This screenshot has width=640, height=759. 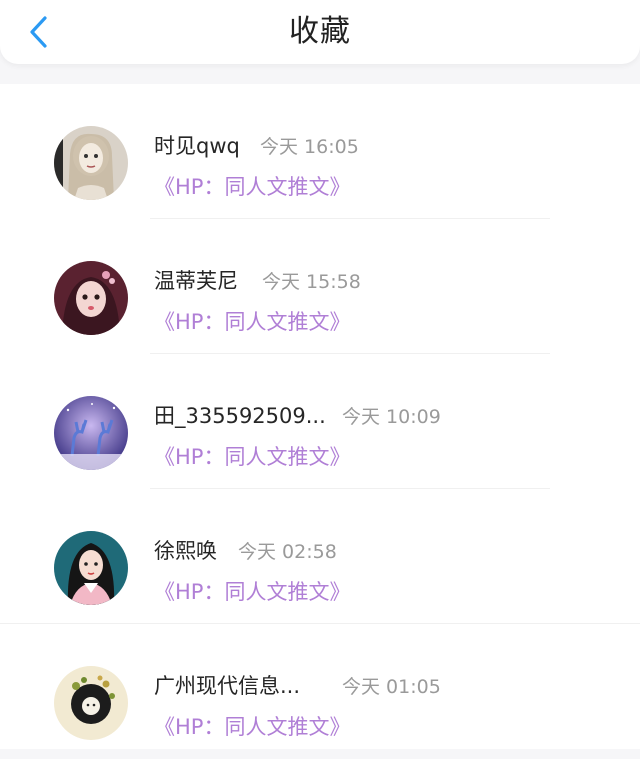 I want to click on timestamp: 今天 15:58, so click(x=311, y=282).